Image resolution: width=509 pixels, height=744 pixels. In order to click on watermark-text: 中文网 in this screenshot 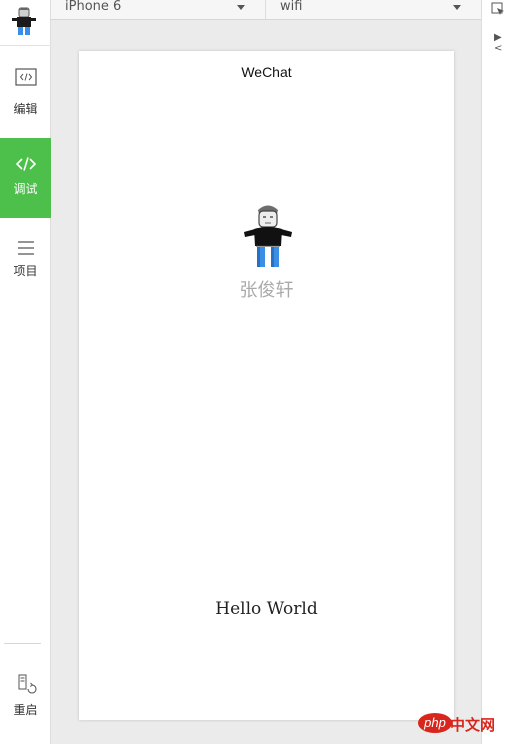, I will do `click(473, 725)`.